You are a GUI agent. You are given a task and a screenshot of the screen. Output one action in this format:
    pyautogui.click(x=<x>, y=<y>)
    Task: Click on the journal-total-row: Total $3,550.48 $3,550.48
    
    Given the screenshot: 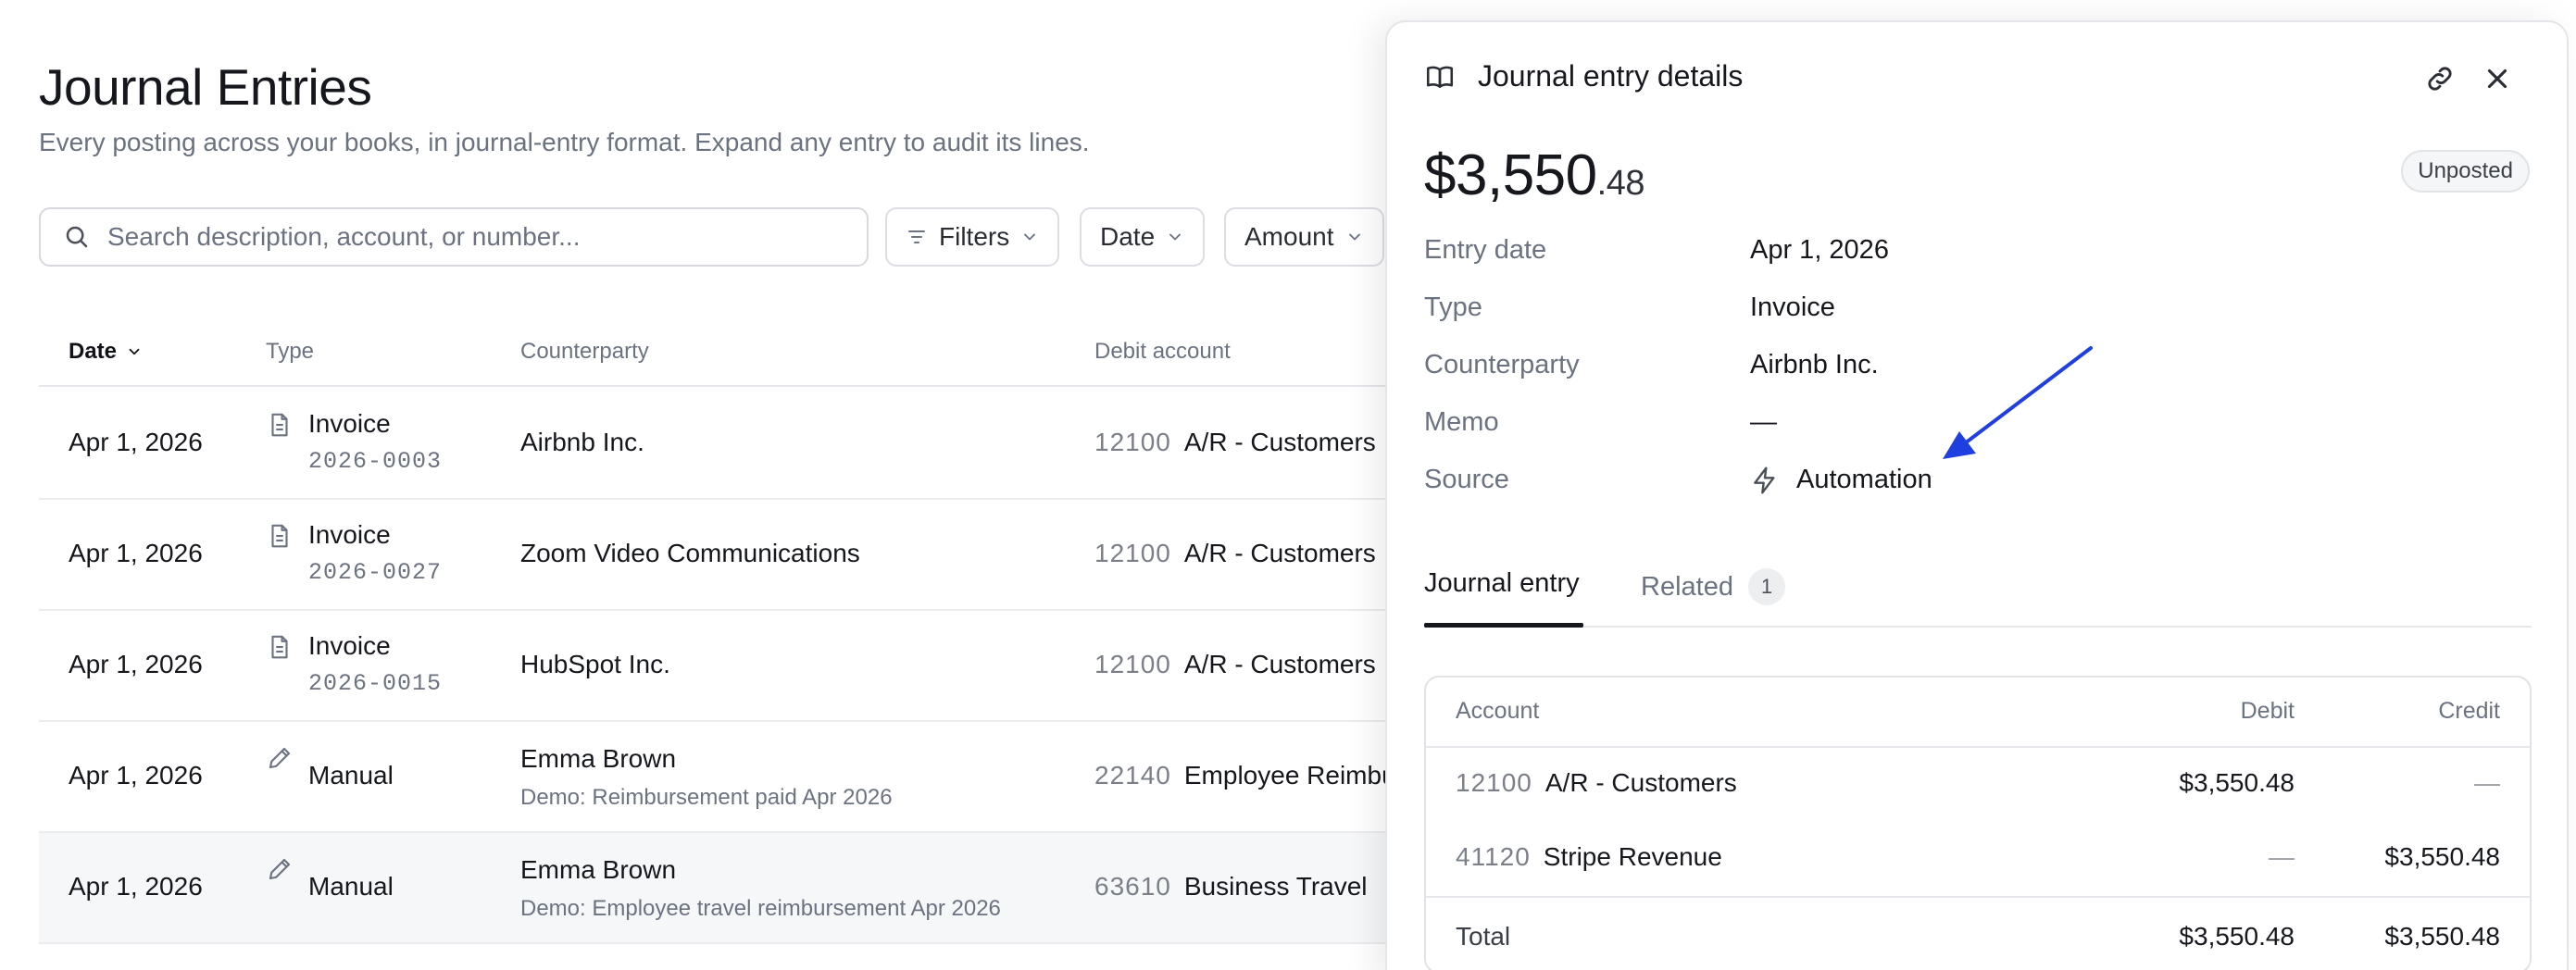 What is the action you would take?
    pyautogui.click(x=1978, y=933)
    